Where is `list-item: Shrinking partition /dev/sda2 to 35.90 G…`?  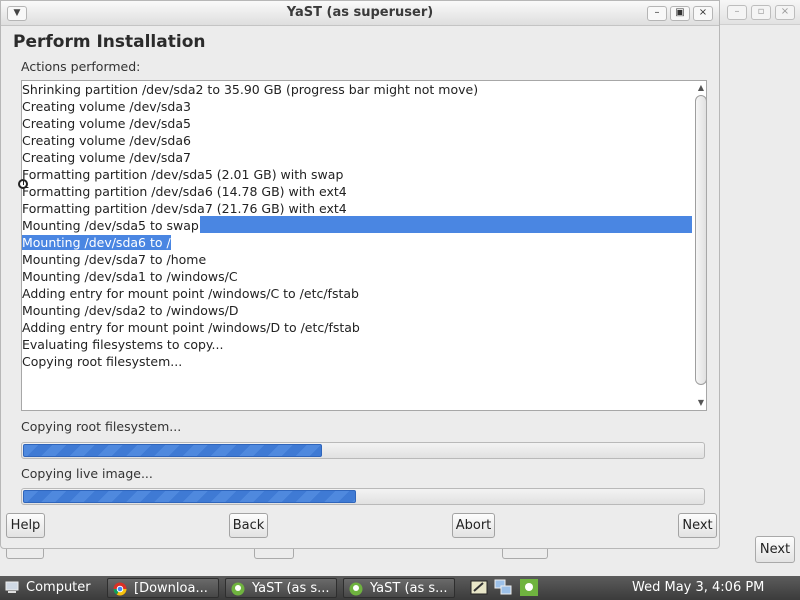 list-item: Shrinking partition /dev/sda2 to 35.90 G… is located at coordinates (250, 89).